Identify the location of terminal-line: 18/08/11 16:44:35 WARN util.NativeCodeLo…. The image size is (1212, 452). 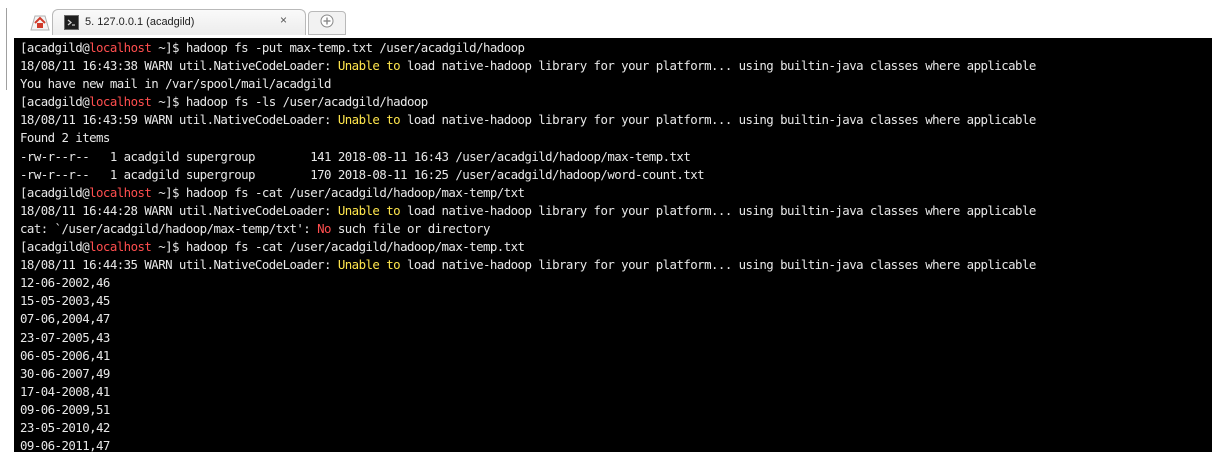
(616, 265).